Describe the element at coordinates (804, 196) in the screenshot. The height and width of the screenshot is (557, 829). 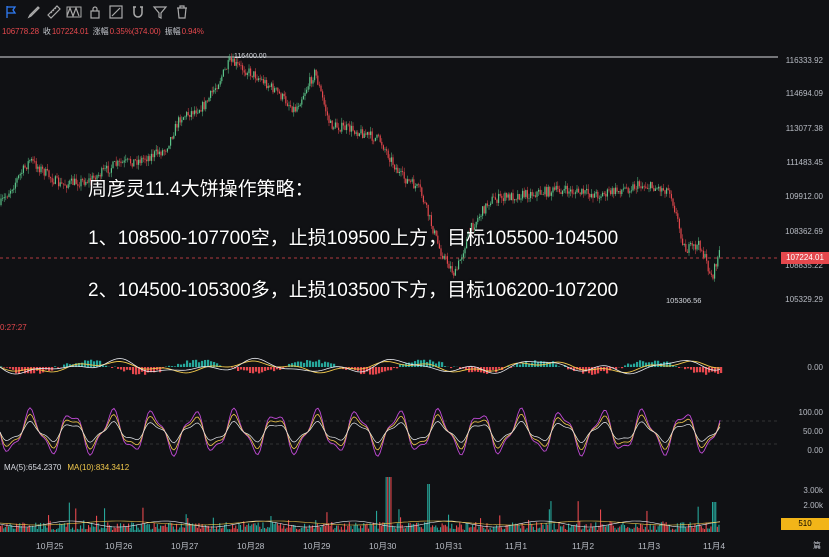
I see `price-axis-tick: 109912.00` at that location.